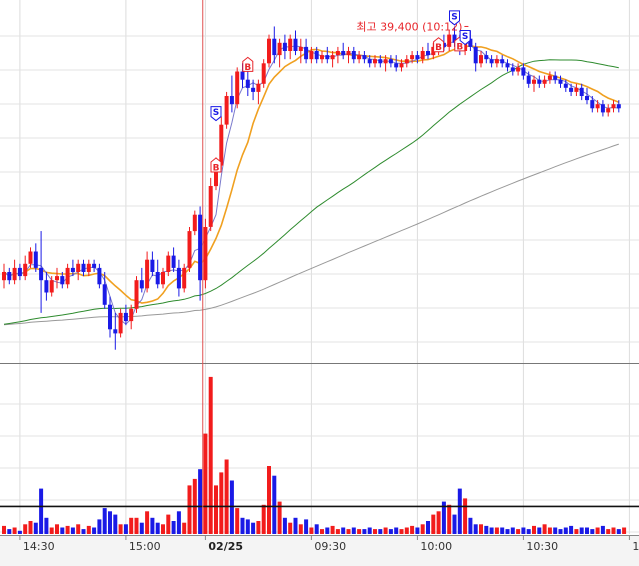  What do you see at coordinates (465, 37) in the screenshot?
I see `signal-label: S` at bounding box center [465, 37].